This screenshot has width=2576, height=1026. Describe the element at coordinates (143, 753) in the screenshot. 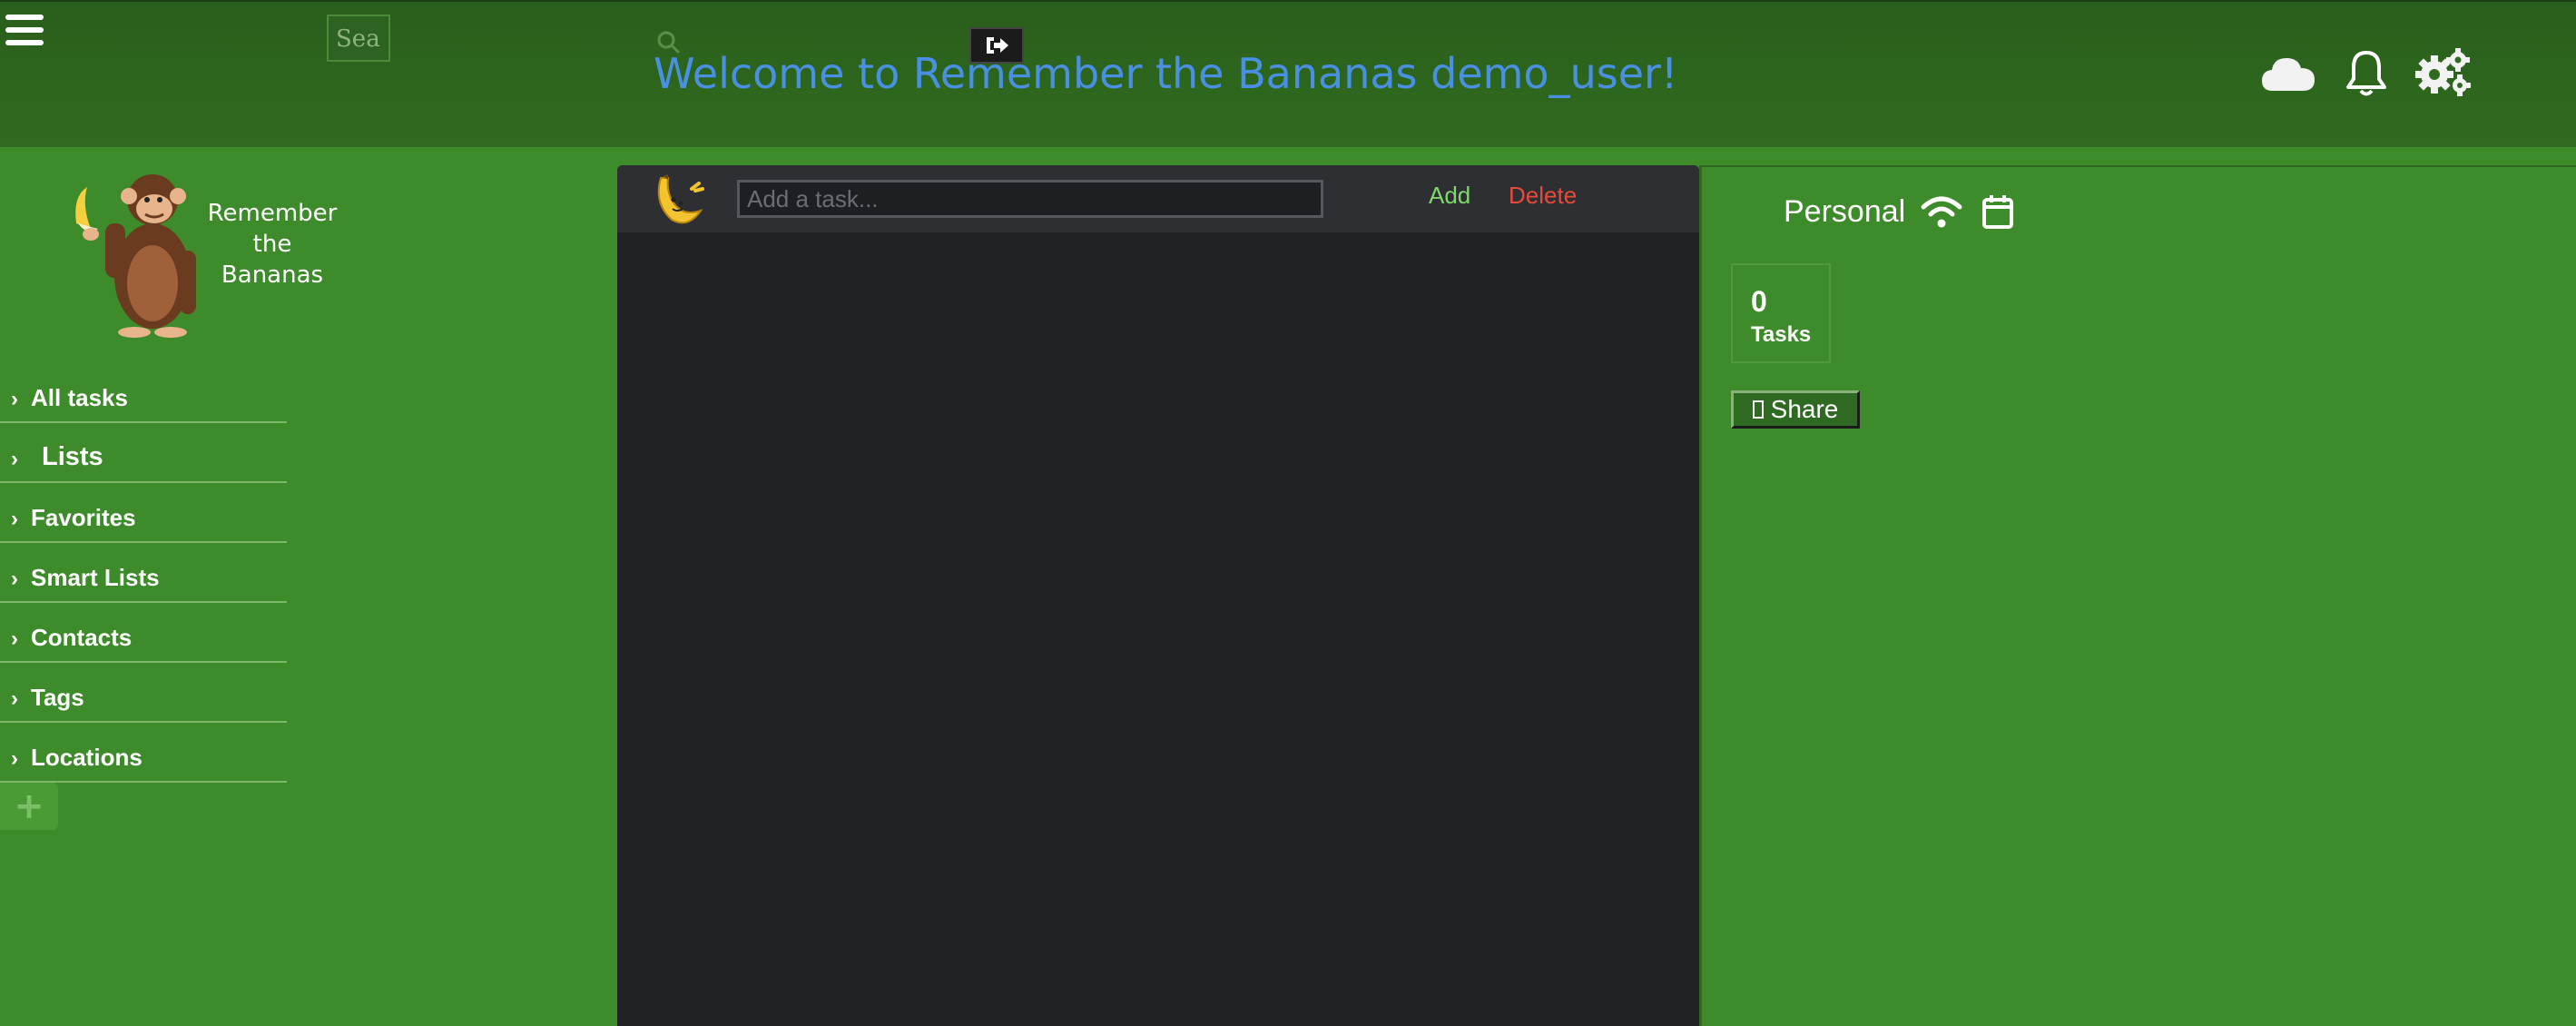

I see `sidebar-item-locations: › Locations` at that location.